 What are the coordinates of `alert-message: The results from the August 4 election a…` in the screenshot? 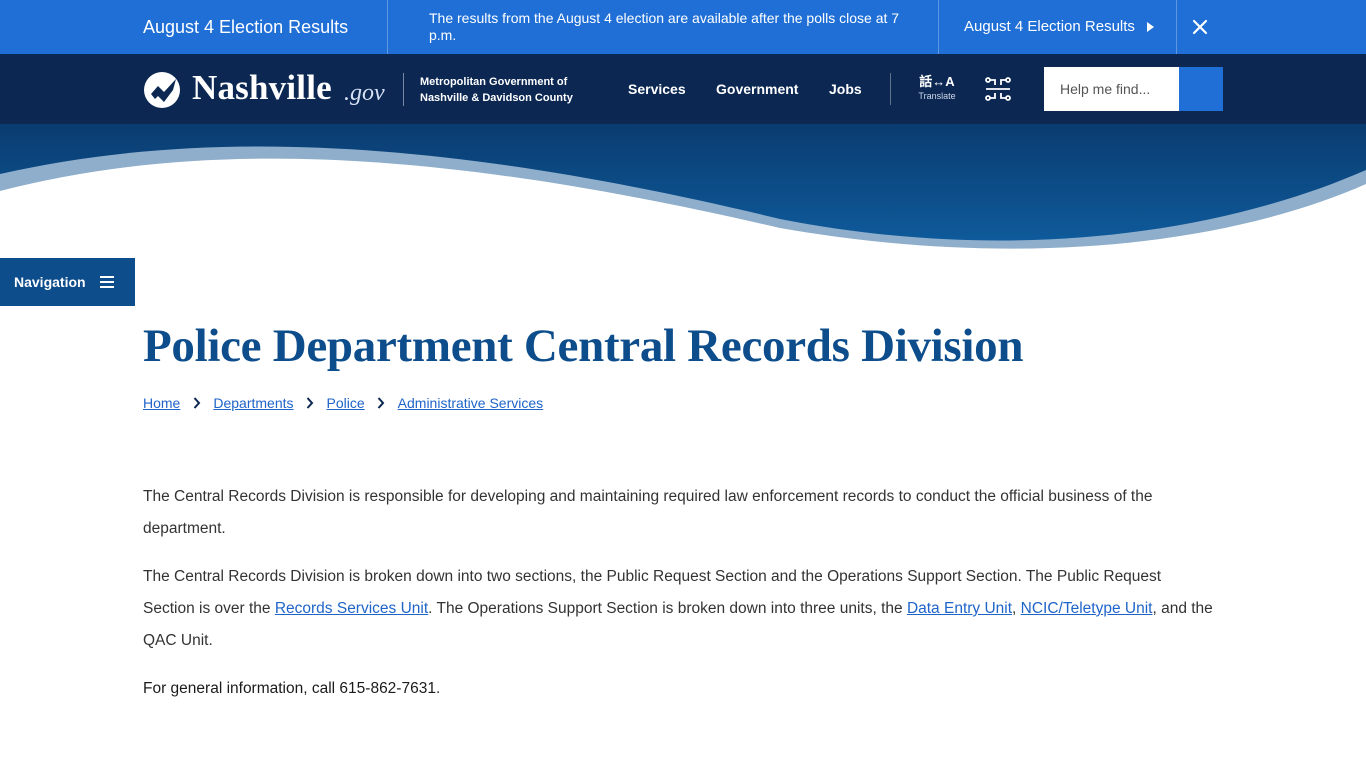 It's located at (664, 26).